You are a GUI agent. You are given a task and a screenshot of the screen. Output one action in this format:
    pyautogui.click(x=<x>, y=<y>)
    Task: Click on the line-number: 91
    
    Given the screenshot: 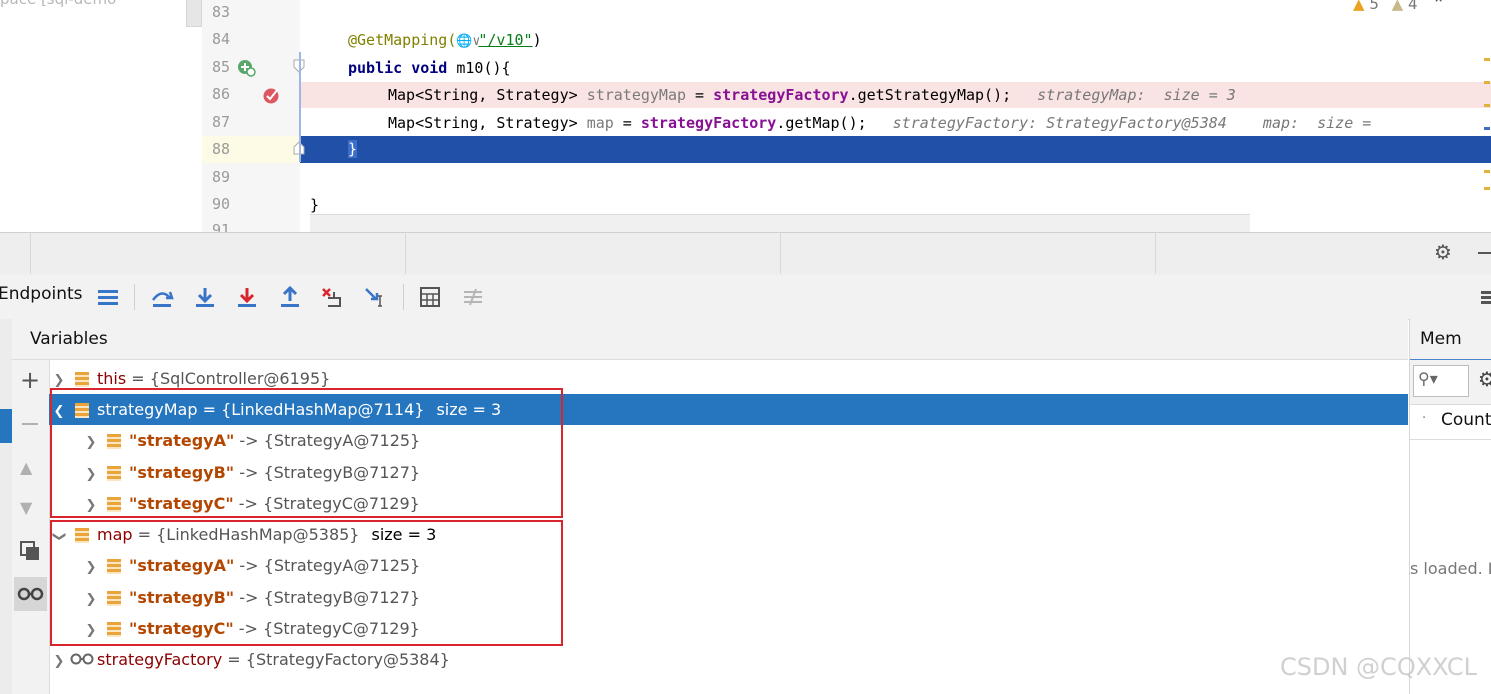 What is the action you would take?
    pyautogui.click(x=220, y=226)
    